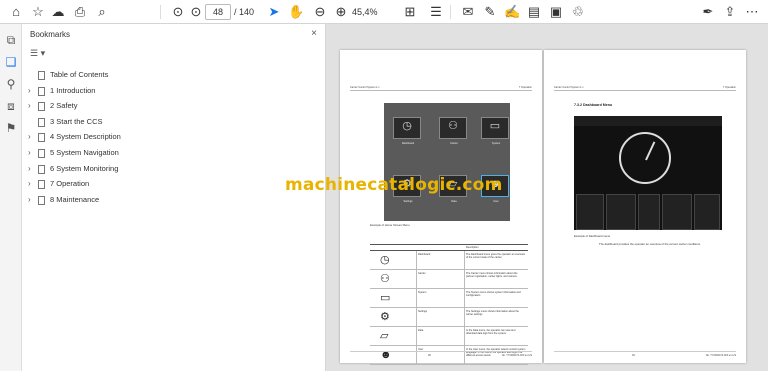 The image size is (768, 371). I want to click on zoom-level: 45,4%, so click(365, 12).